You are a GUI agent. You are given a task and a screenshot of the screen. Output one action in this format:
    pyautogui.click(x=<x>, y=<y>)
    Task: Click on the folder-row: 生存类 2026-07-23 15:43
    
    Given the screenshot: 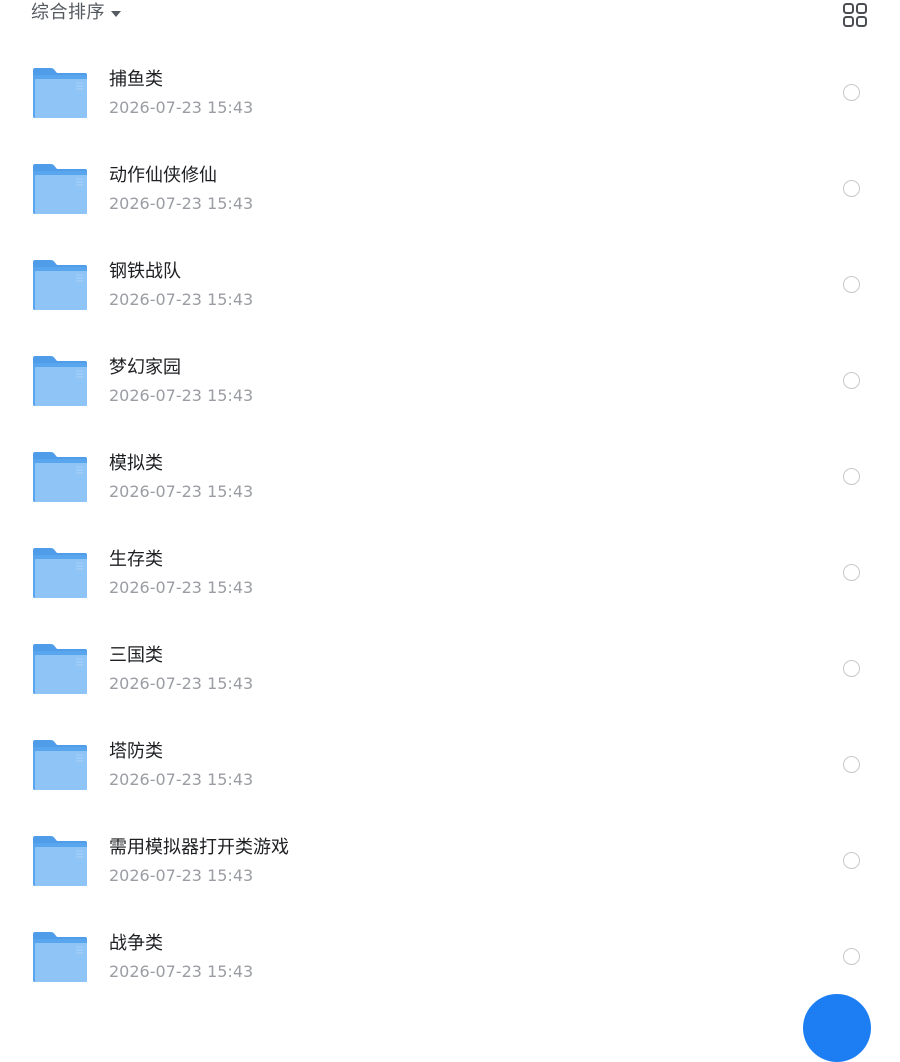 What is the action you would take?
    pyautogui.click(x=450, y=573)
    